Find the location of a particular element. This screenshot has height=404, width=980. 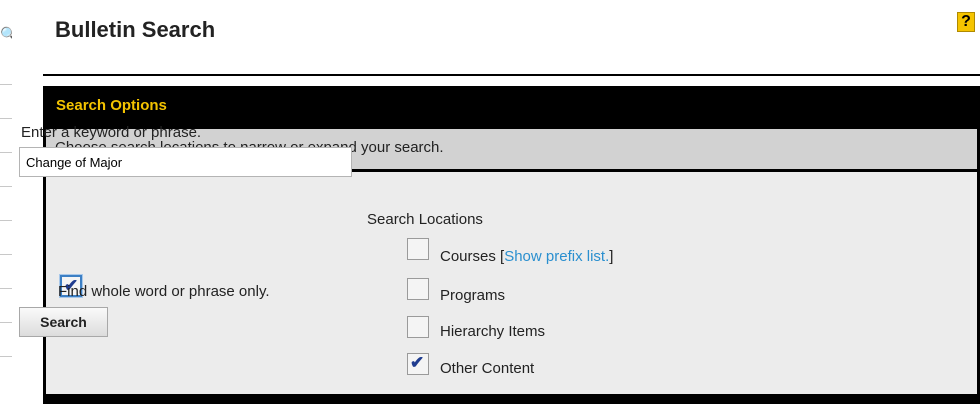

panel-header: Search Options is located at coordinates (511, 106).